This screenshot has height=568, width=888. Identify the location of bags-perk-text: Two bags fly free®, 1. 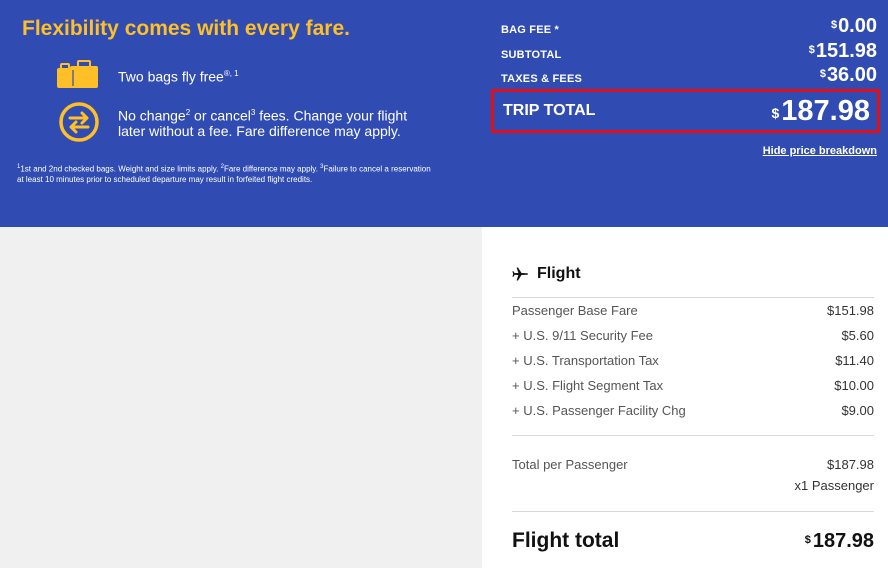
(178, 76).